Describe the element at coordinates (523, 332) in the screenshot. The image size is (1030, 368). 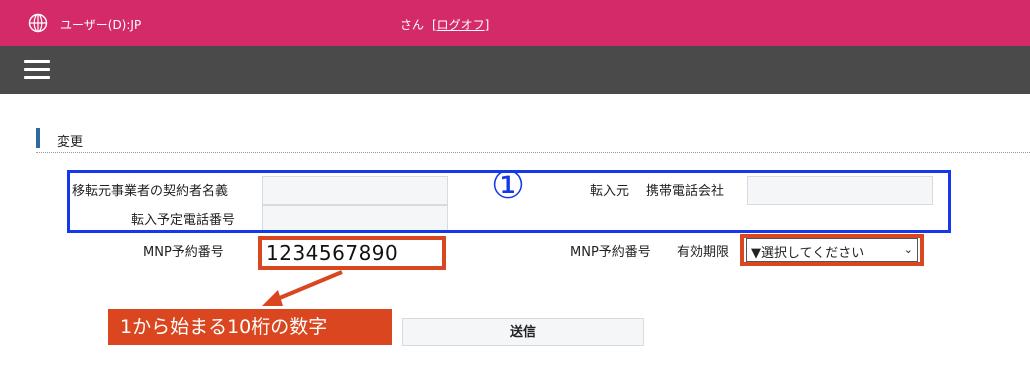
I see `submit-button: 送信` at that location.